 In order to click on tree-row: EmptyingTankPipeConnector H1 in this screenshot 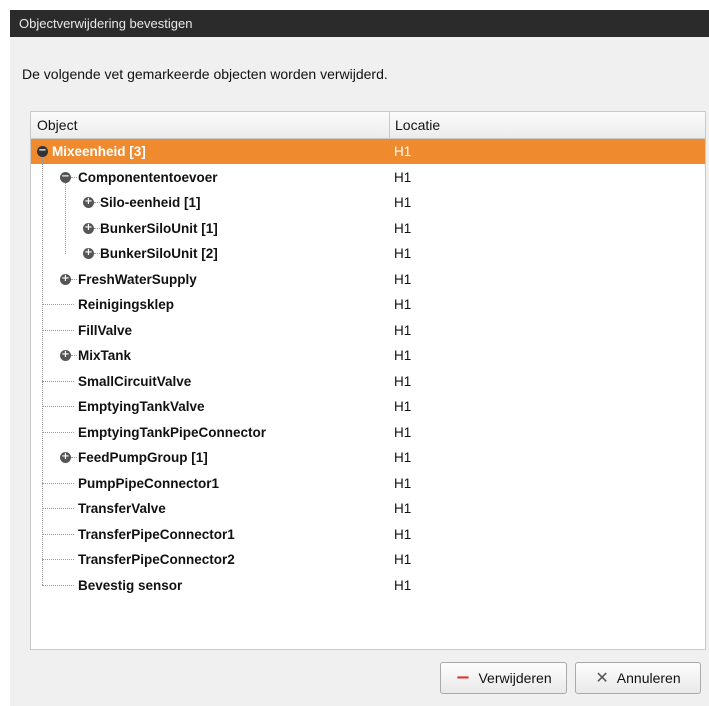, I will do `click(368, 432)`.